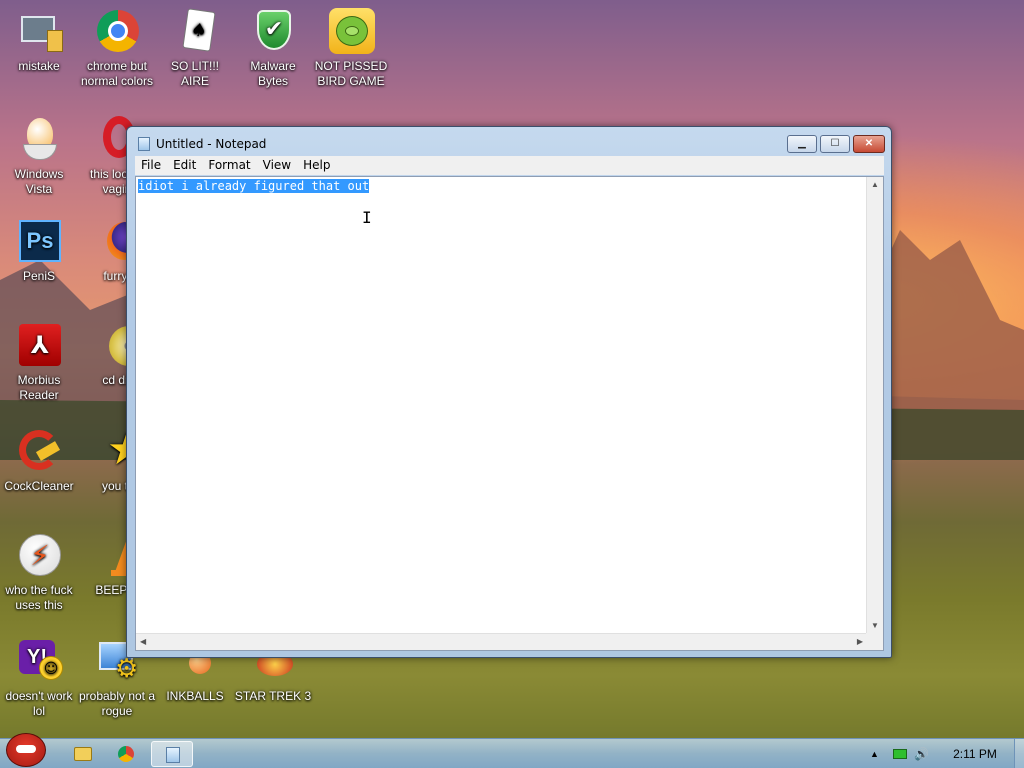  I want to click on desktop-icon-mistake: mistake, so click(39, 41).